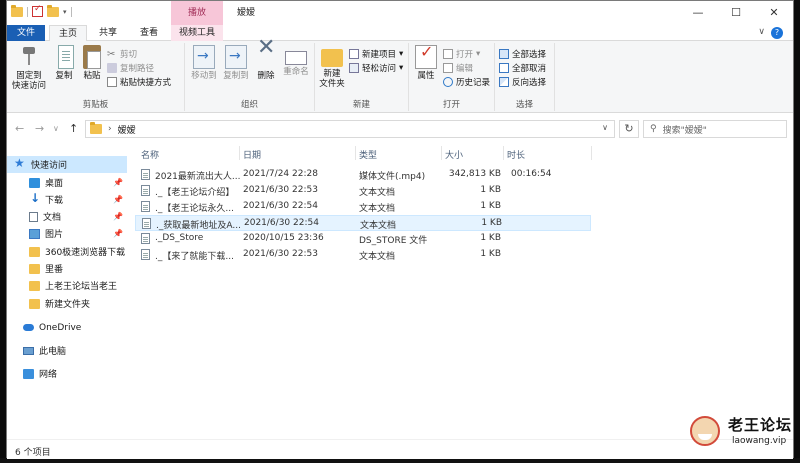 Image resolution: width=800 pixels, height=463 pixels. What do you see at coordinates (504, 53) in the screenshot?
I see `select-all-icon` at bounding box center [504, 53].